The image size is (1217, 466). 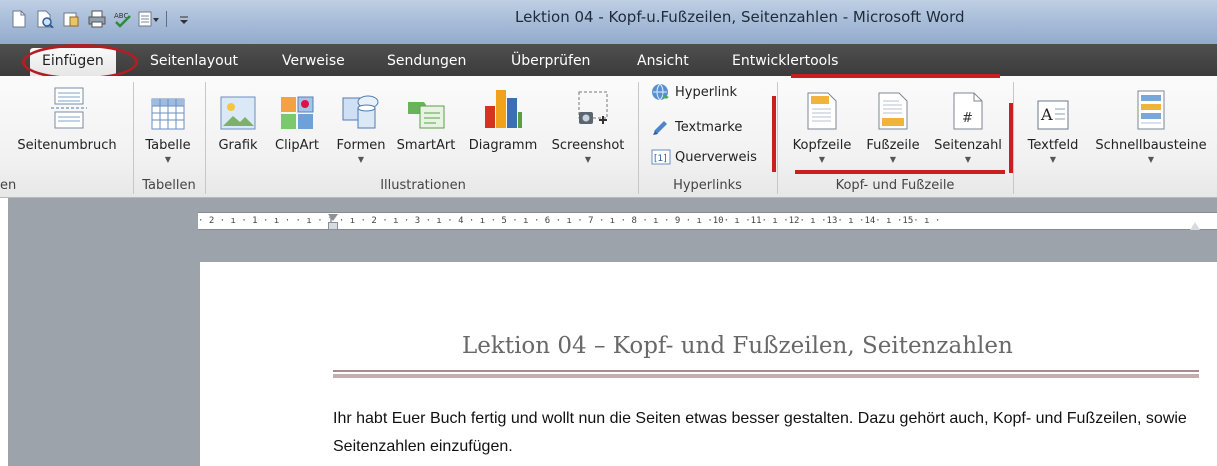 I want to click on seitenumbruch-label: Seitenumbruch, so click(x=67, y=145).